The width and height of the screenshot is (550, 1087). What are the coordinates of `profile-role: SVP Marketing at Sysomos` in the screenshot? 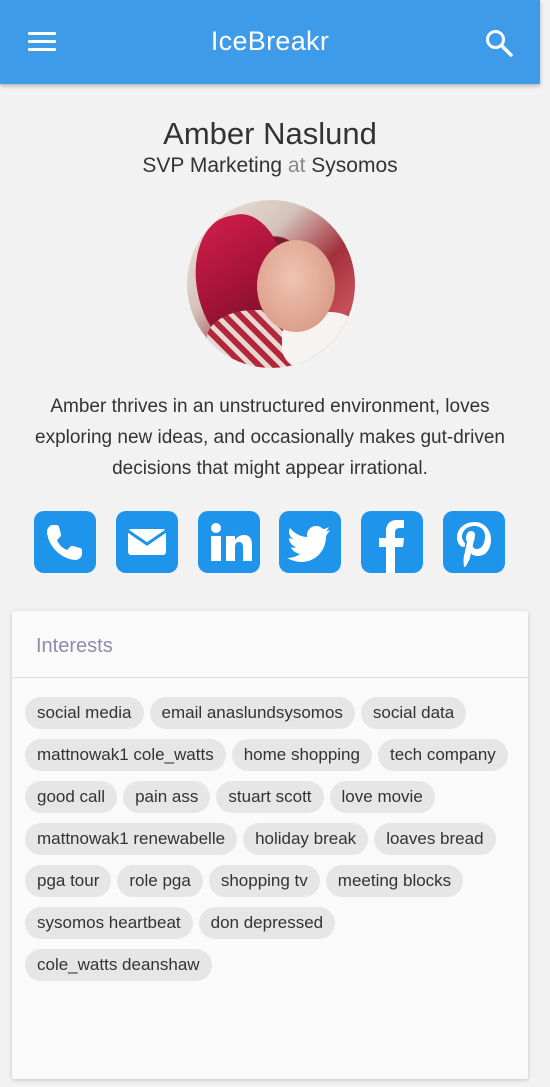 It's located at (270, 166).